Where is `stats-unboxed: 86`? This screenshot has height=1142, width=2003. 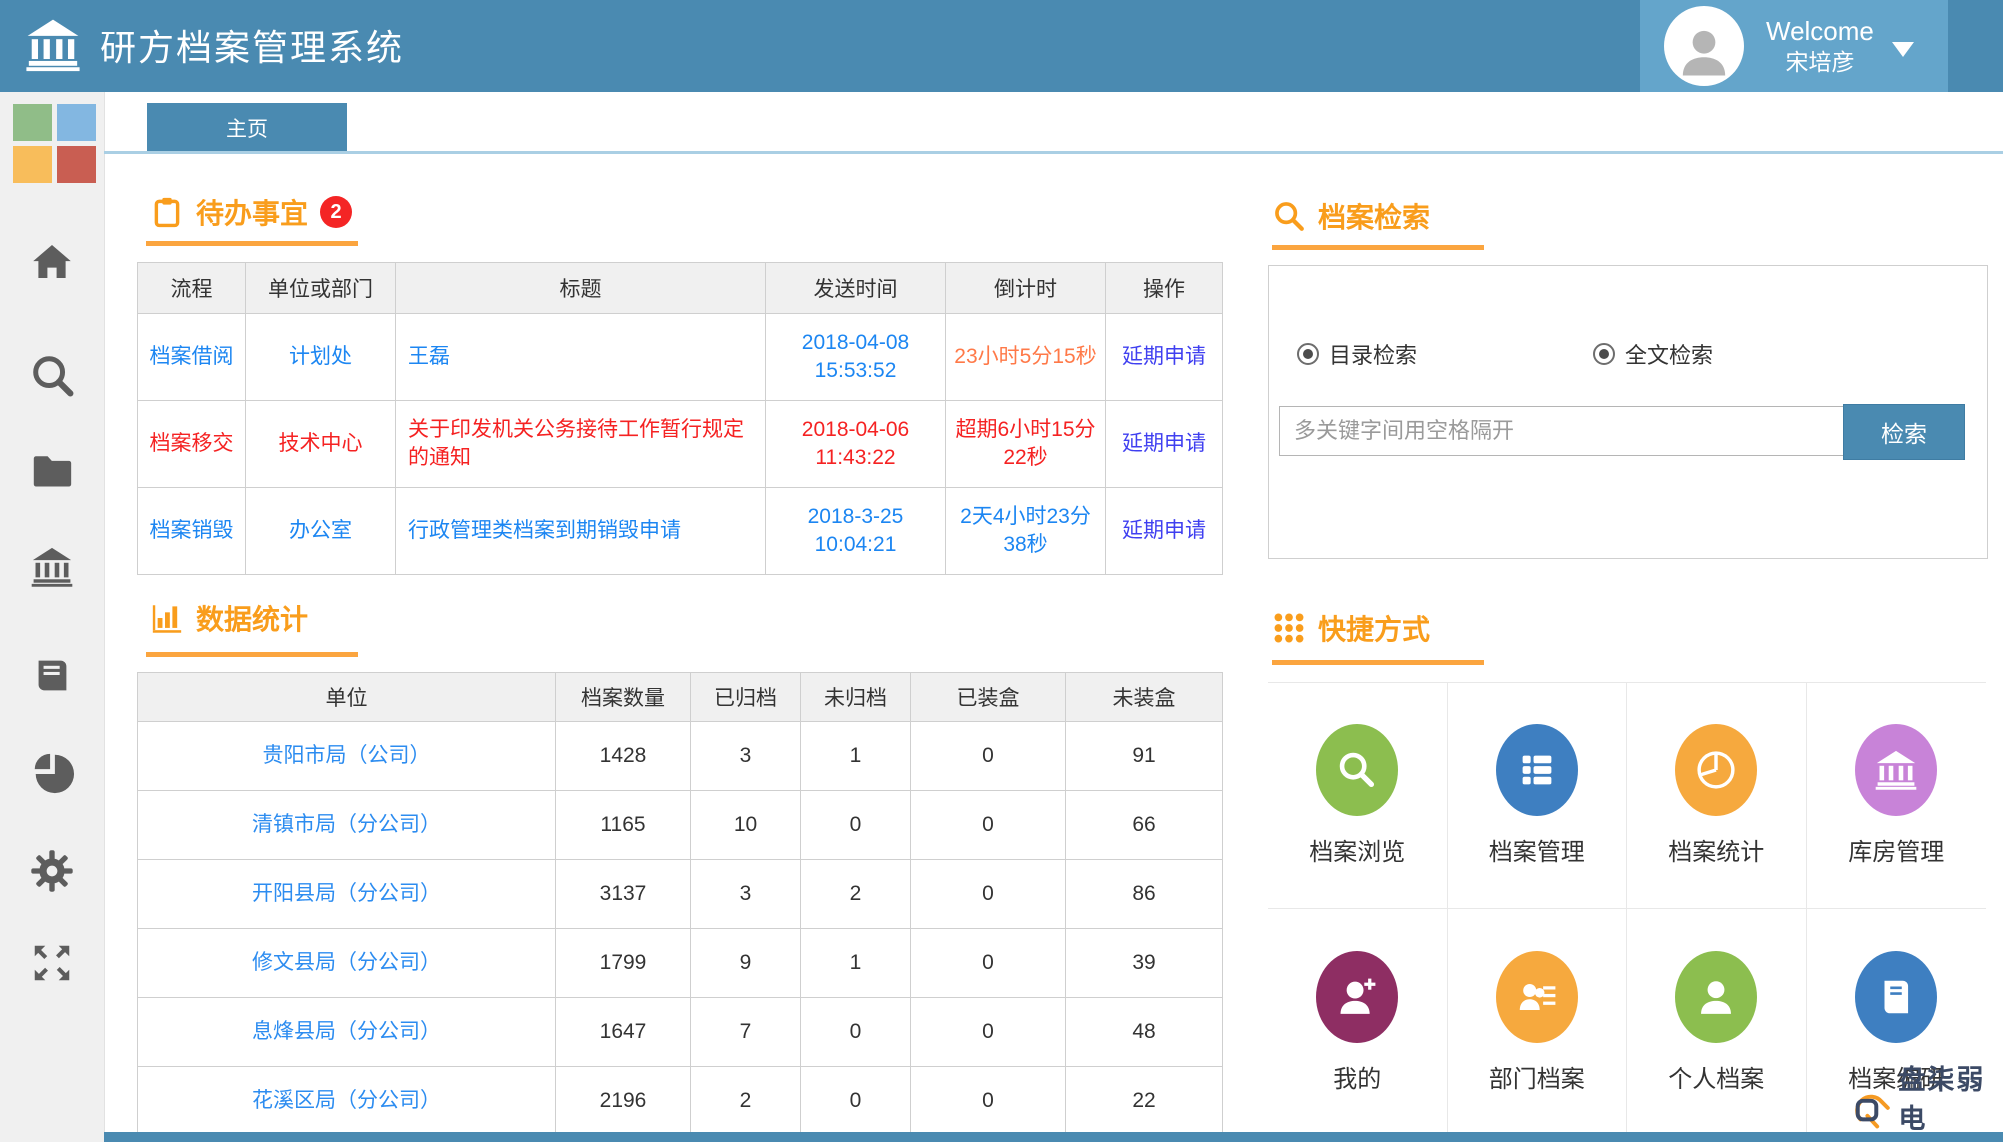
stats-unboxed: 86 is located at coordinates (1144, 894).